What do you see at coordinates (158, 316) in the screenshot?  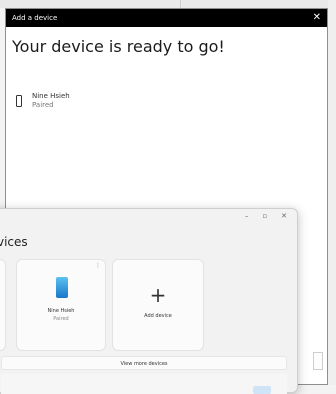 I see `add-device-label: Add device` at bounding box center [158, 316].